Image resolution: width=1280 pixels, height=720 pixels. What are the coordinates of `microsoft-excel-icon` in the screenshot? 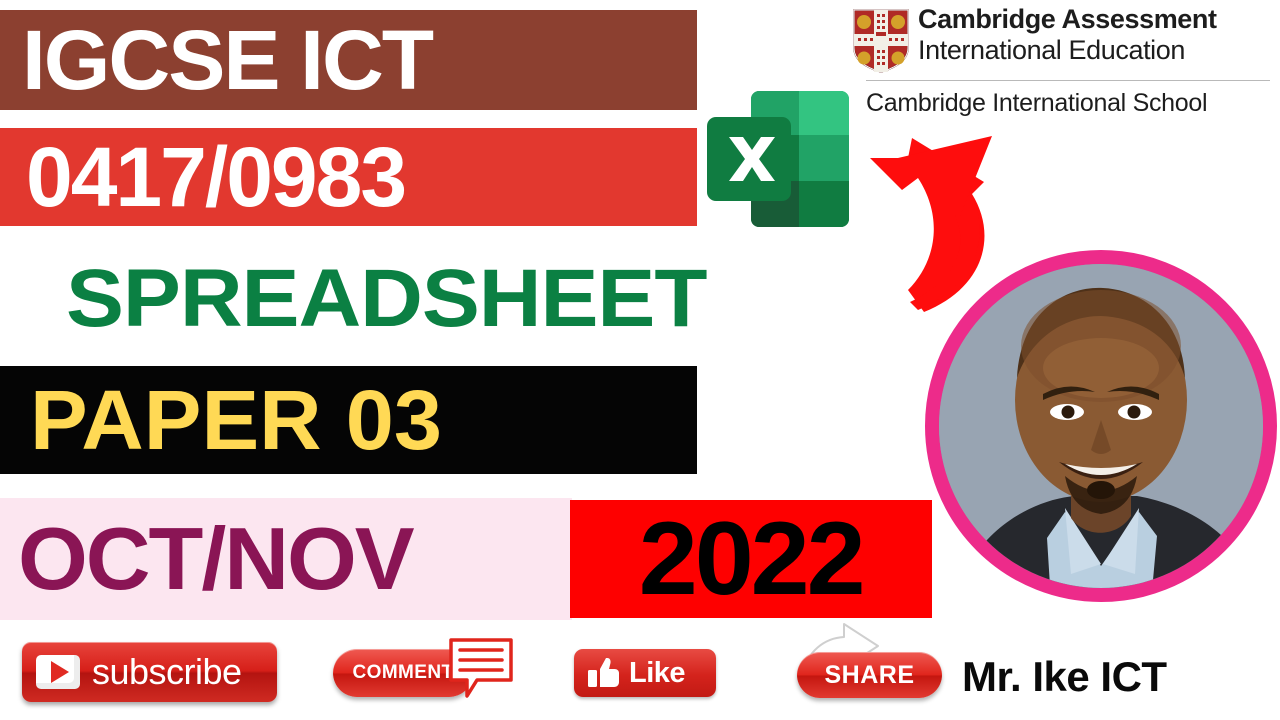 It's located at (778, 159).